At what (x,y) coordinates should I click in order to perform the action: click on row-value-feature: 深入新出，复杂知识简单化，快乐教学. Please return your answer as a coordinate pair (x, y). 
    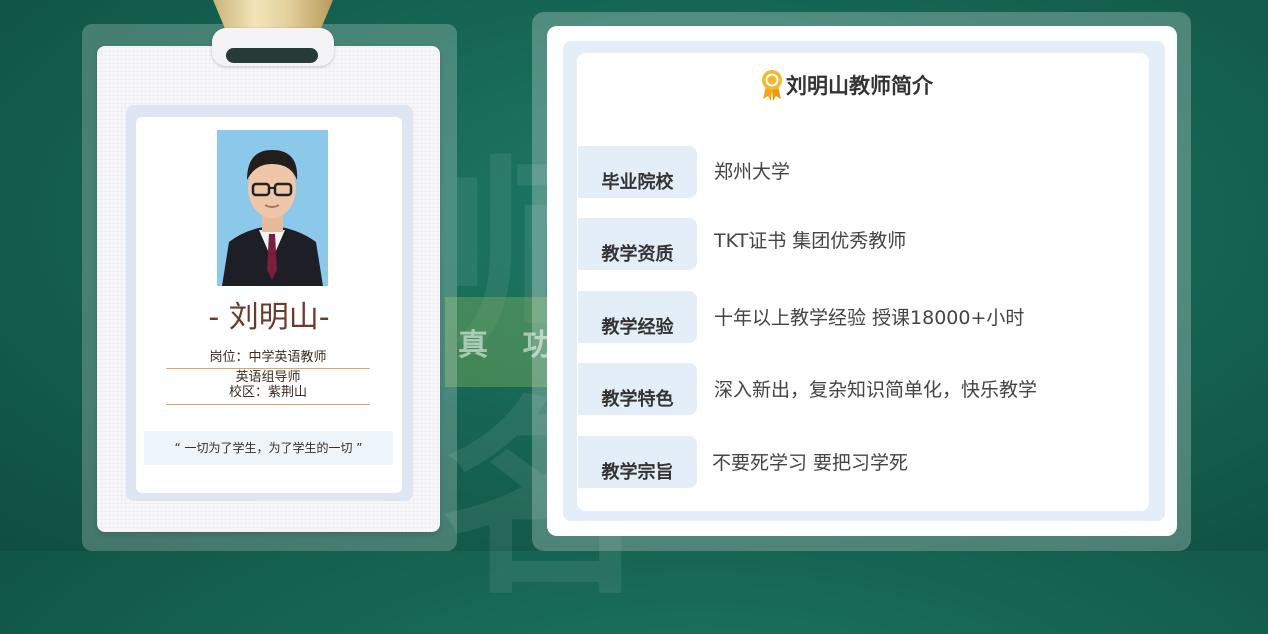
    Looking at the image, I should click on (876, 390).